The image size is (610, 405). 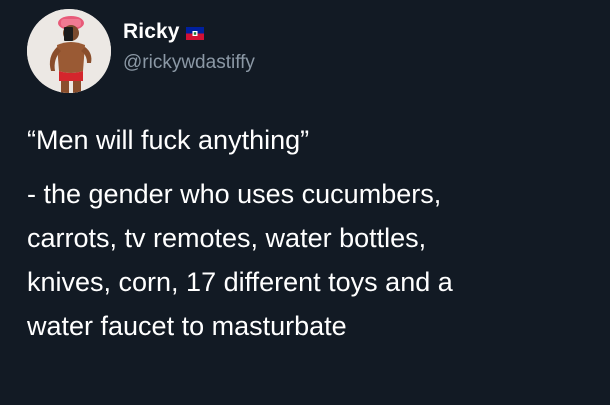 What do you see at coordinates (234, 194) in the screenshot?
I see `tweet-text-line: - the gender who uses cucumbers,` at bounding box center [234, 194].